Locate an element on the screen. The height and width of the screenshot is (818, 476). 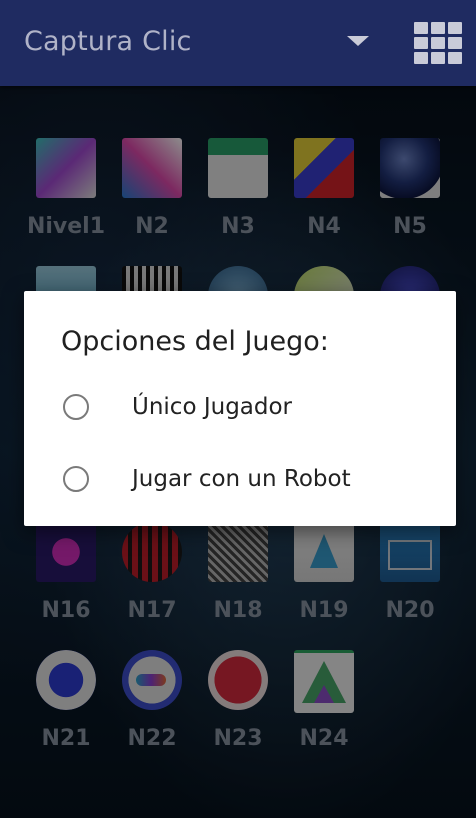
grid-menu-icon is located at coordinates (438, 43).